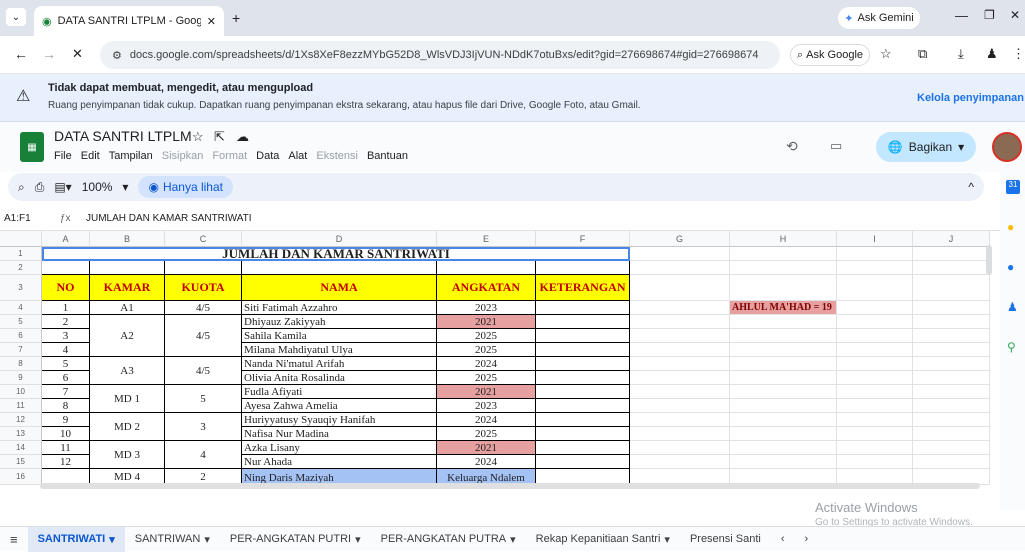  I want to click on row-header: 6, so click(21, 336).